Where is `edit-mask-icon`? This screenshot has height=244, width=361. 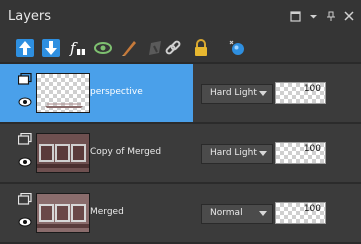 edit-mask-icon is located at coordinates (129, 48).